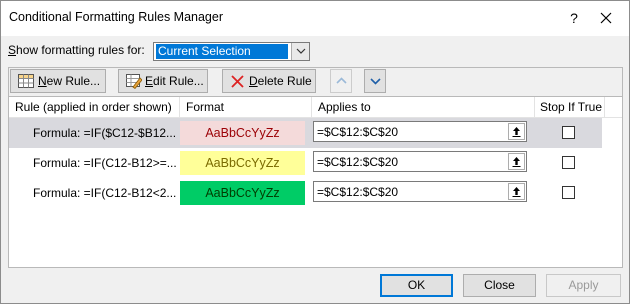  What do you see at coordinates (604, 107) in the screenshot?
I see `column-divider` at bounding box center [604, 107].